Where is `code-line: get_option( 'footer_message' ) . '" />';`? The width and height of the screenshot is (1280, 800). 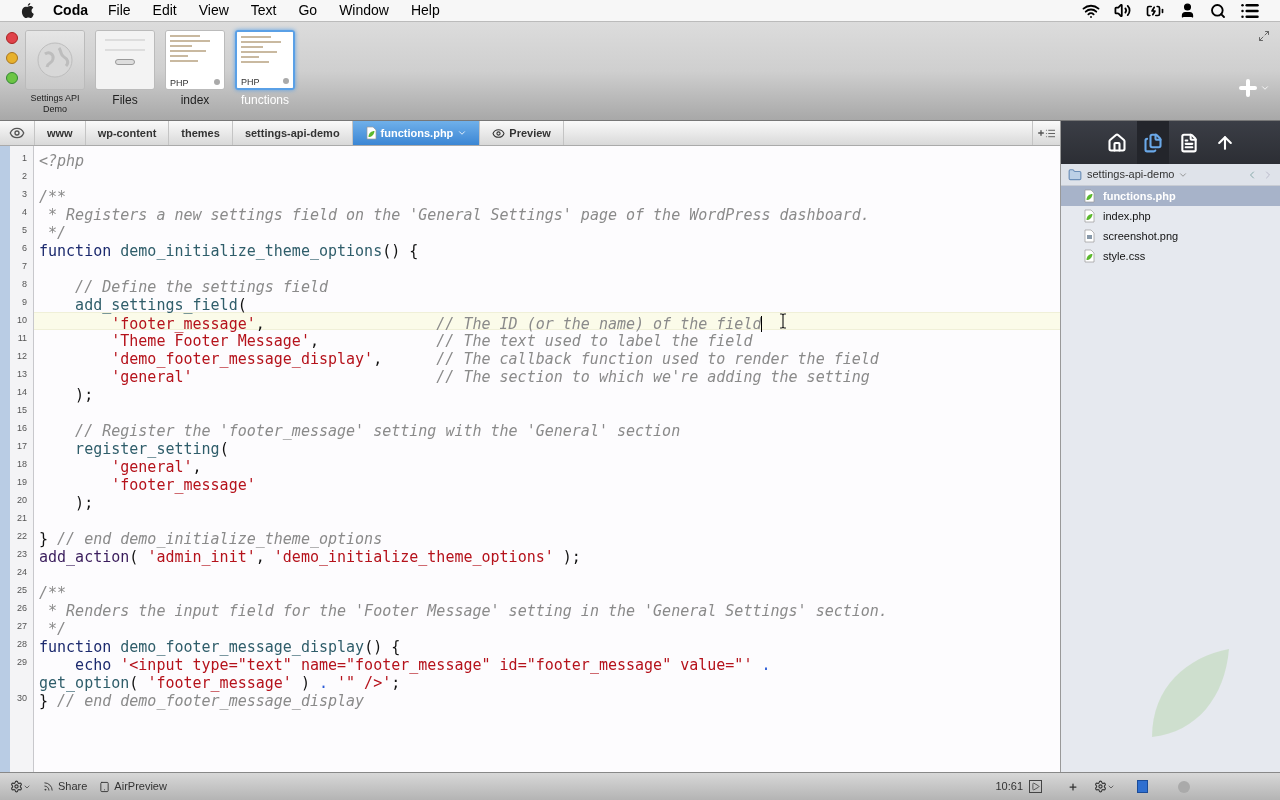 code-line: get_option( 'footer_message' ) . '" />'; is located at coordinates (220, 683).